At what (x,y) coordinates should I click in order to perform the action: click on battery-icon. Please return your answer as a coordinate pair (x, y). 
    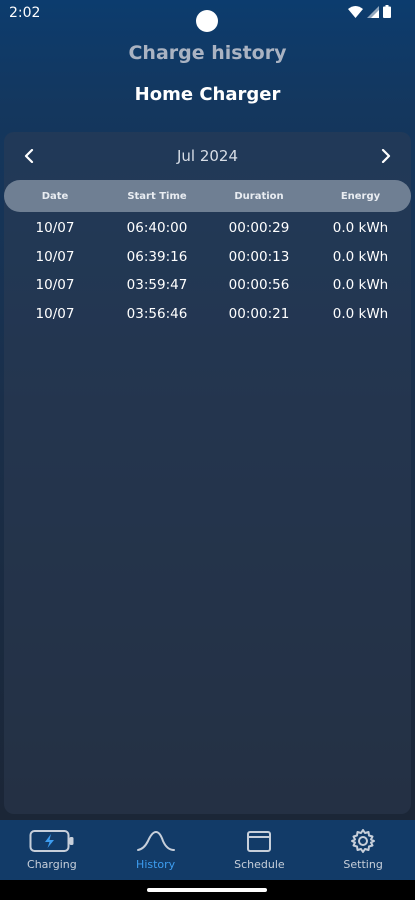
    Looking at the image, I should click on (387, 11).